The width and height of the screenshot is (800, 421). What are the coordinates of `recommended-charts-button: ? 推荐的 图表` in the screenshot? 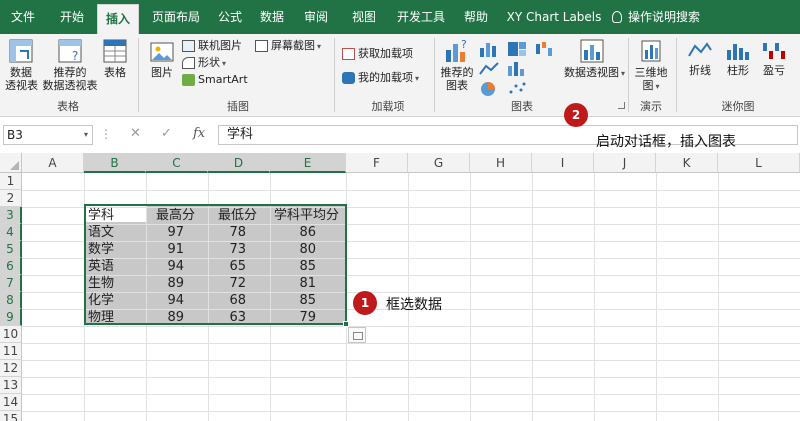 It's located at (457, 65).